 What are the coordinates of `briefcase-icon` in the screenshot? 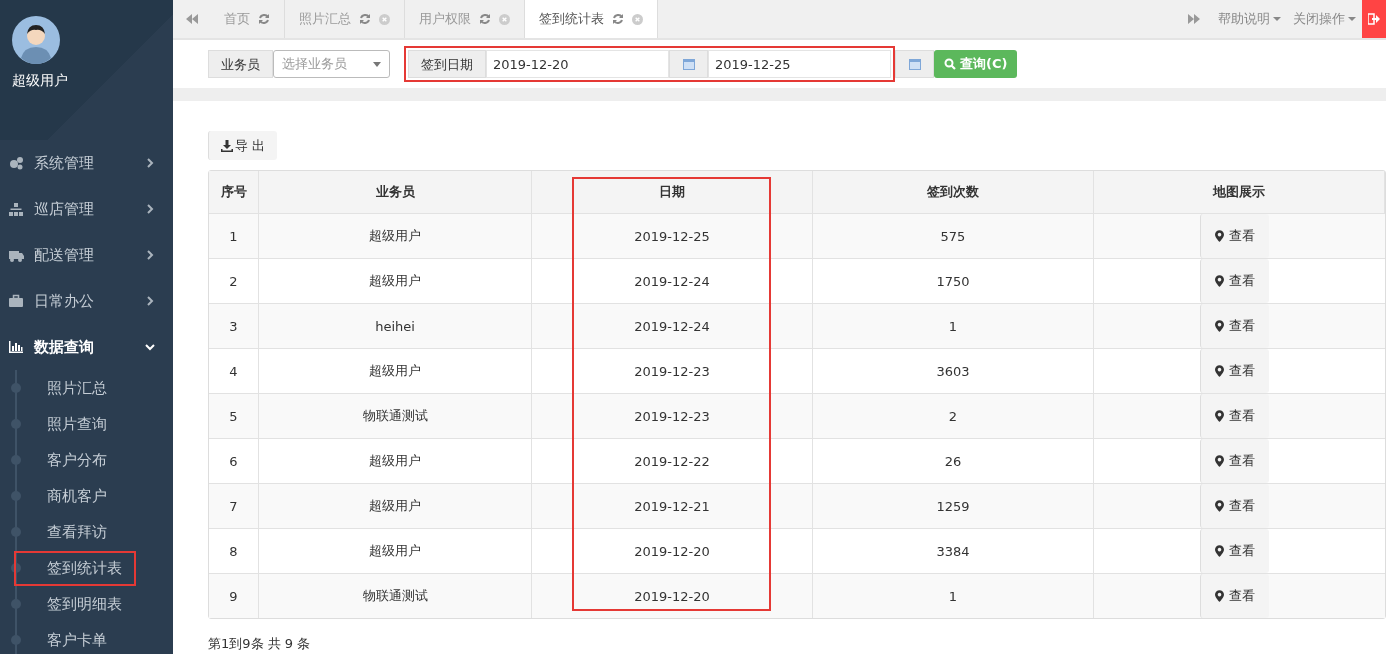 It's located at (16, 301).